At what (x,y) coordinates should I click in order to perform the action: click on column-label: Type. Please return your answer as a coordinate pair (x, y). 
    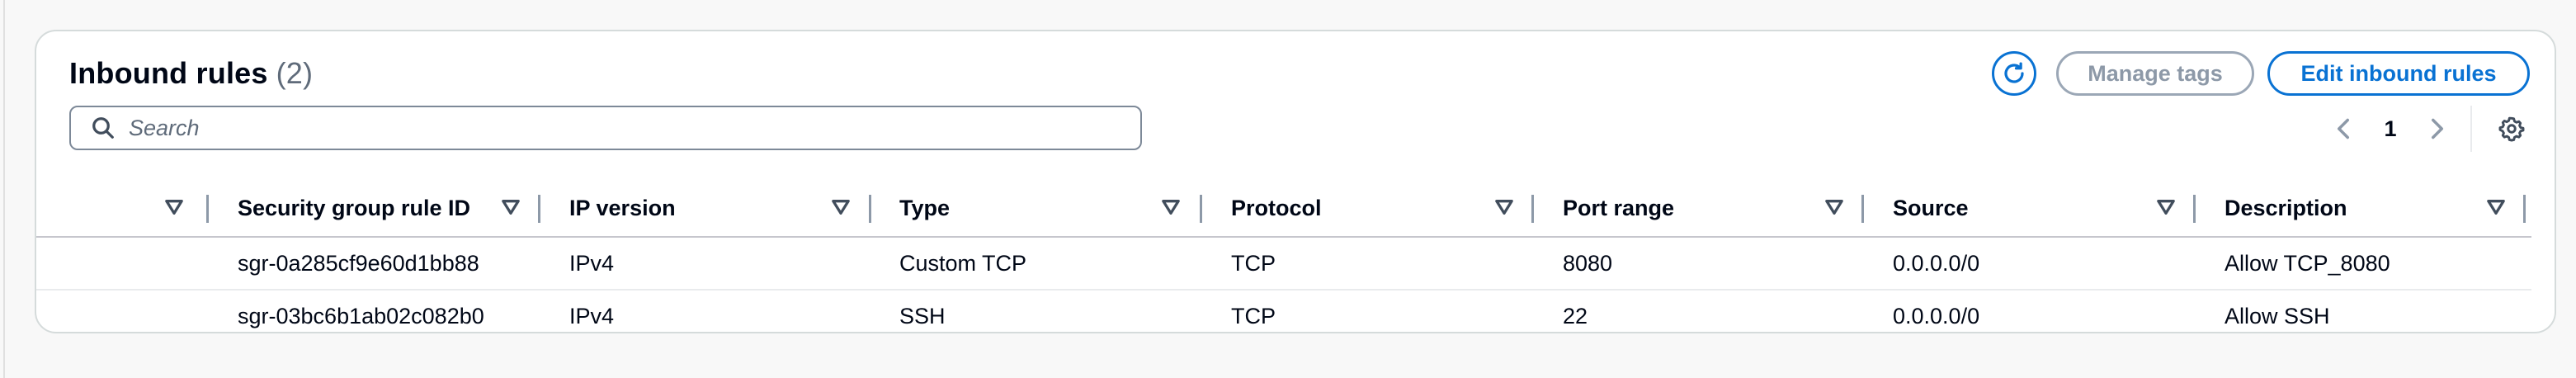
    Looking at the image, I should click on (925, 208).